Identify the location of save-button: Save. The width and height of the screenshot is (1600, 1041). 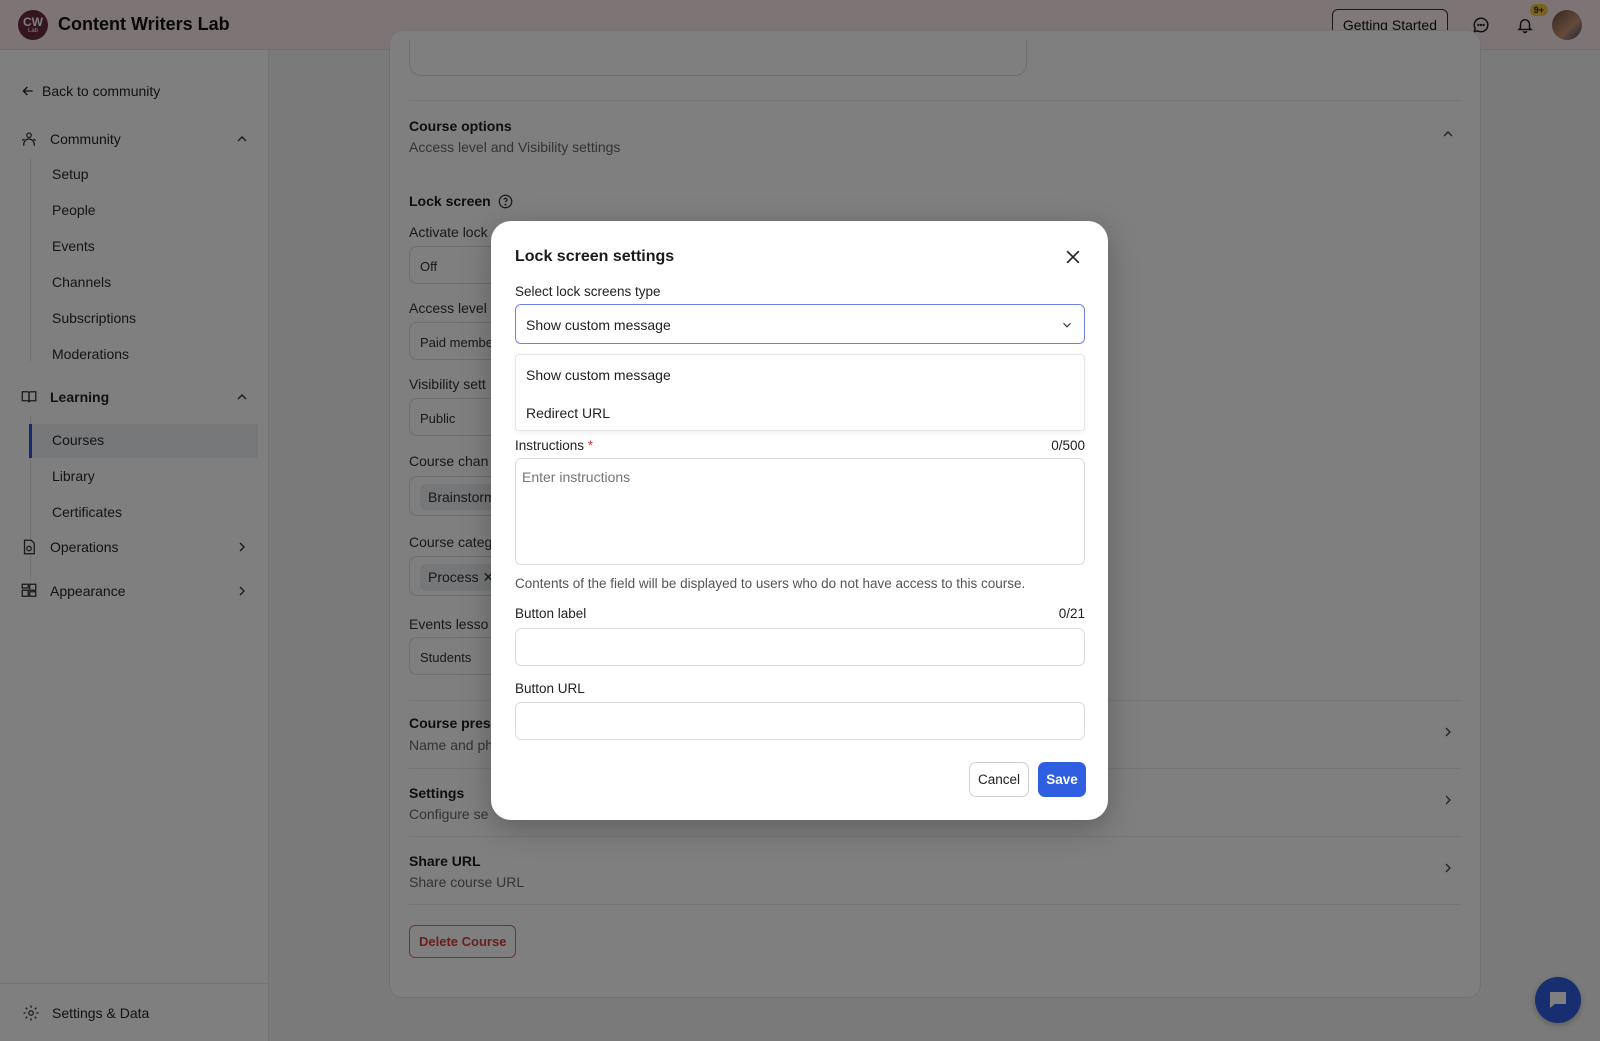
(1062, 779).